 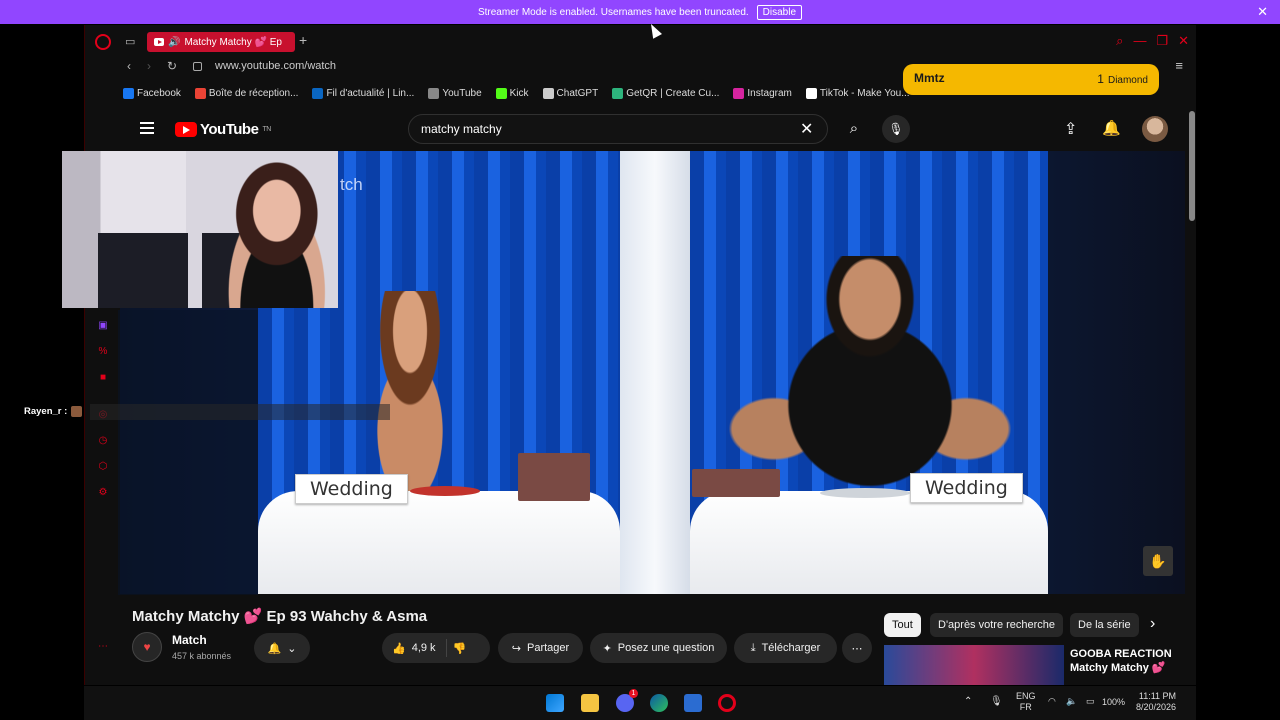 I want to click on bell-icon: 🔔, so click(x=274, y=648).